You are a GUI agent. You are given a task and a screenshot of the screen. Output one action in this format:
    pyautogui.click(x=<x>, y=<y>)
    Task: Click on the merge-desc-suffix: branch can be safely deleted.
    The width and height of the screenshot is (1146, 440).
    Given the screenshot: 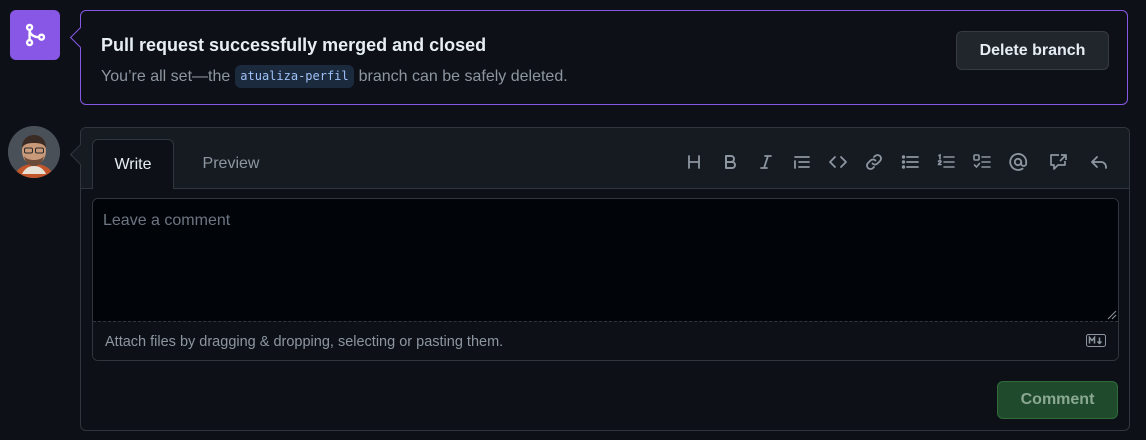 What is the action you would take?
    pyautogui.click(x=463, y=76)
    